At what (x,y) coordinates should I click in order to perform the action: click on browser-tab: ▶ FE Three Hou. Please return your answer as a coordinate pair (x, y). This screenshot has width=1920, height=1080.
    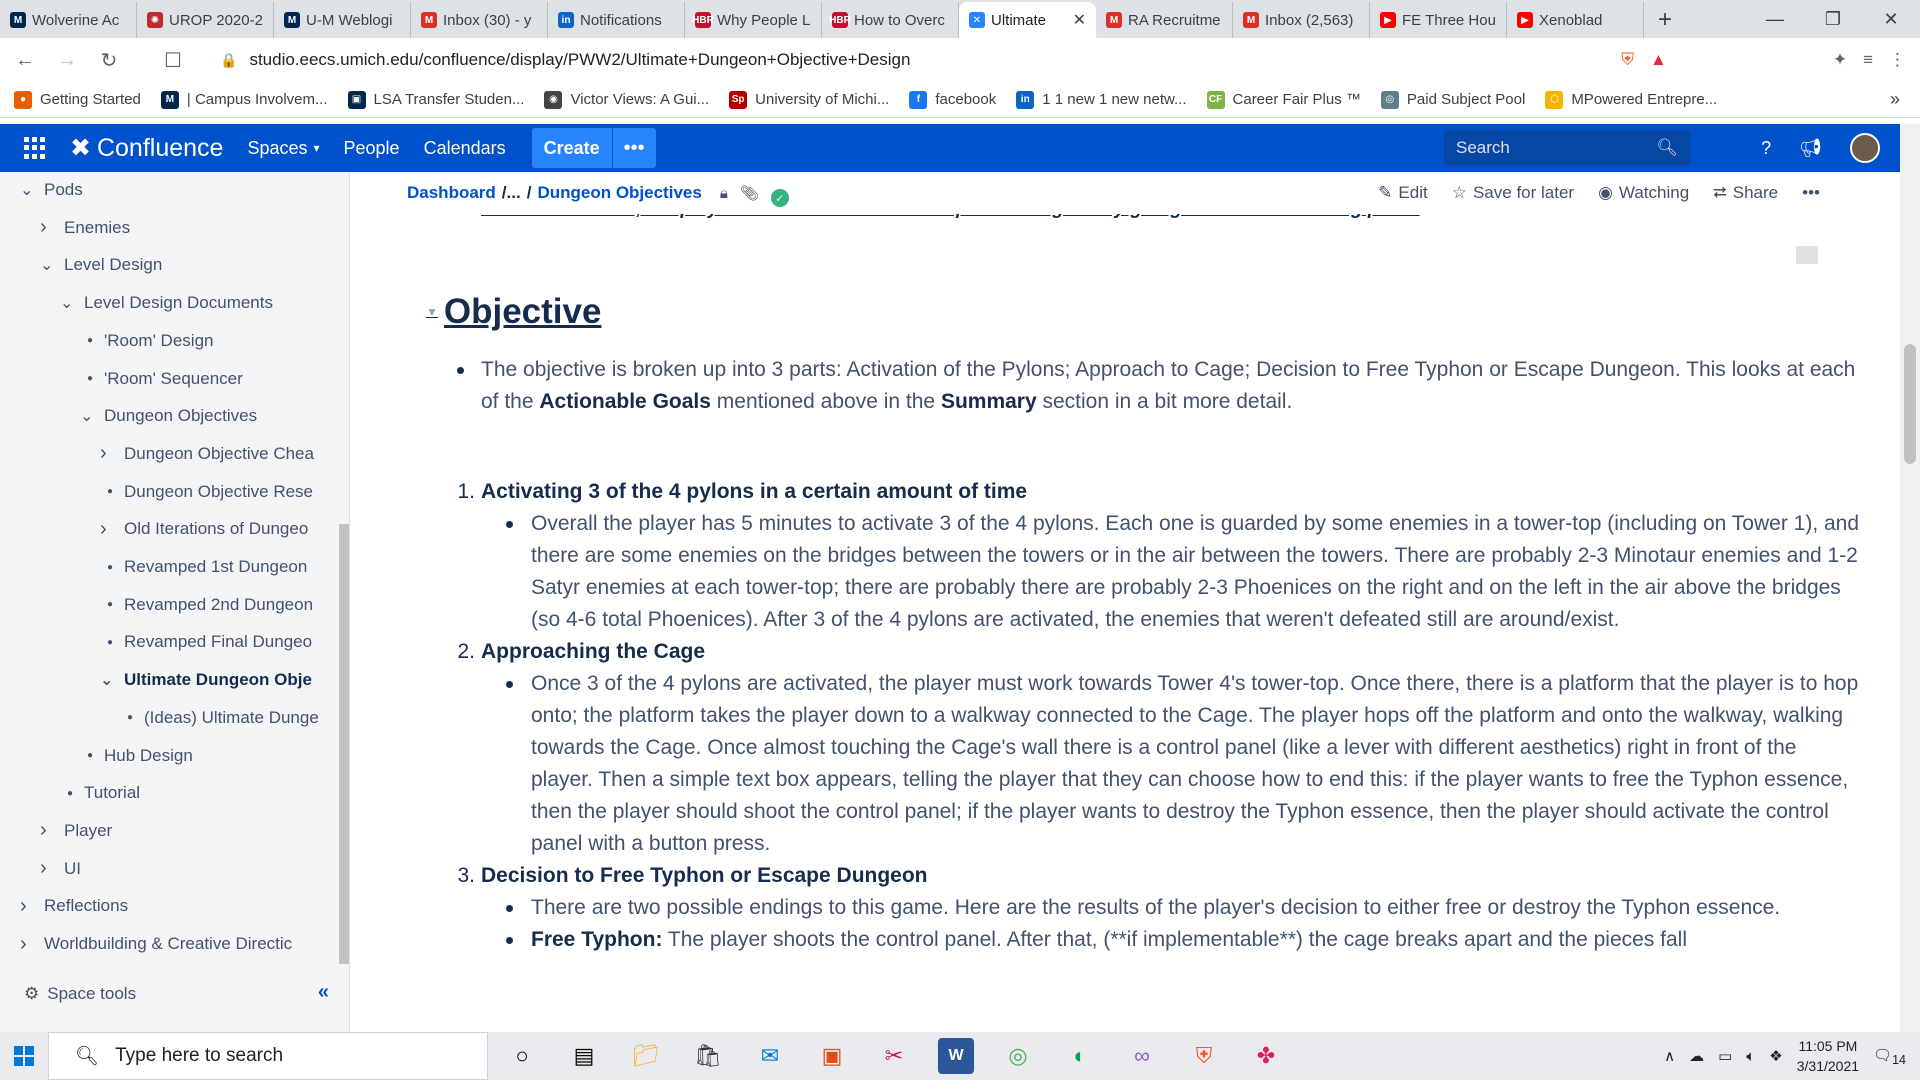
    Looking at the image, I should click on (1438, 20).